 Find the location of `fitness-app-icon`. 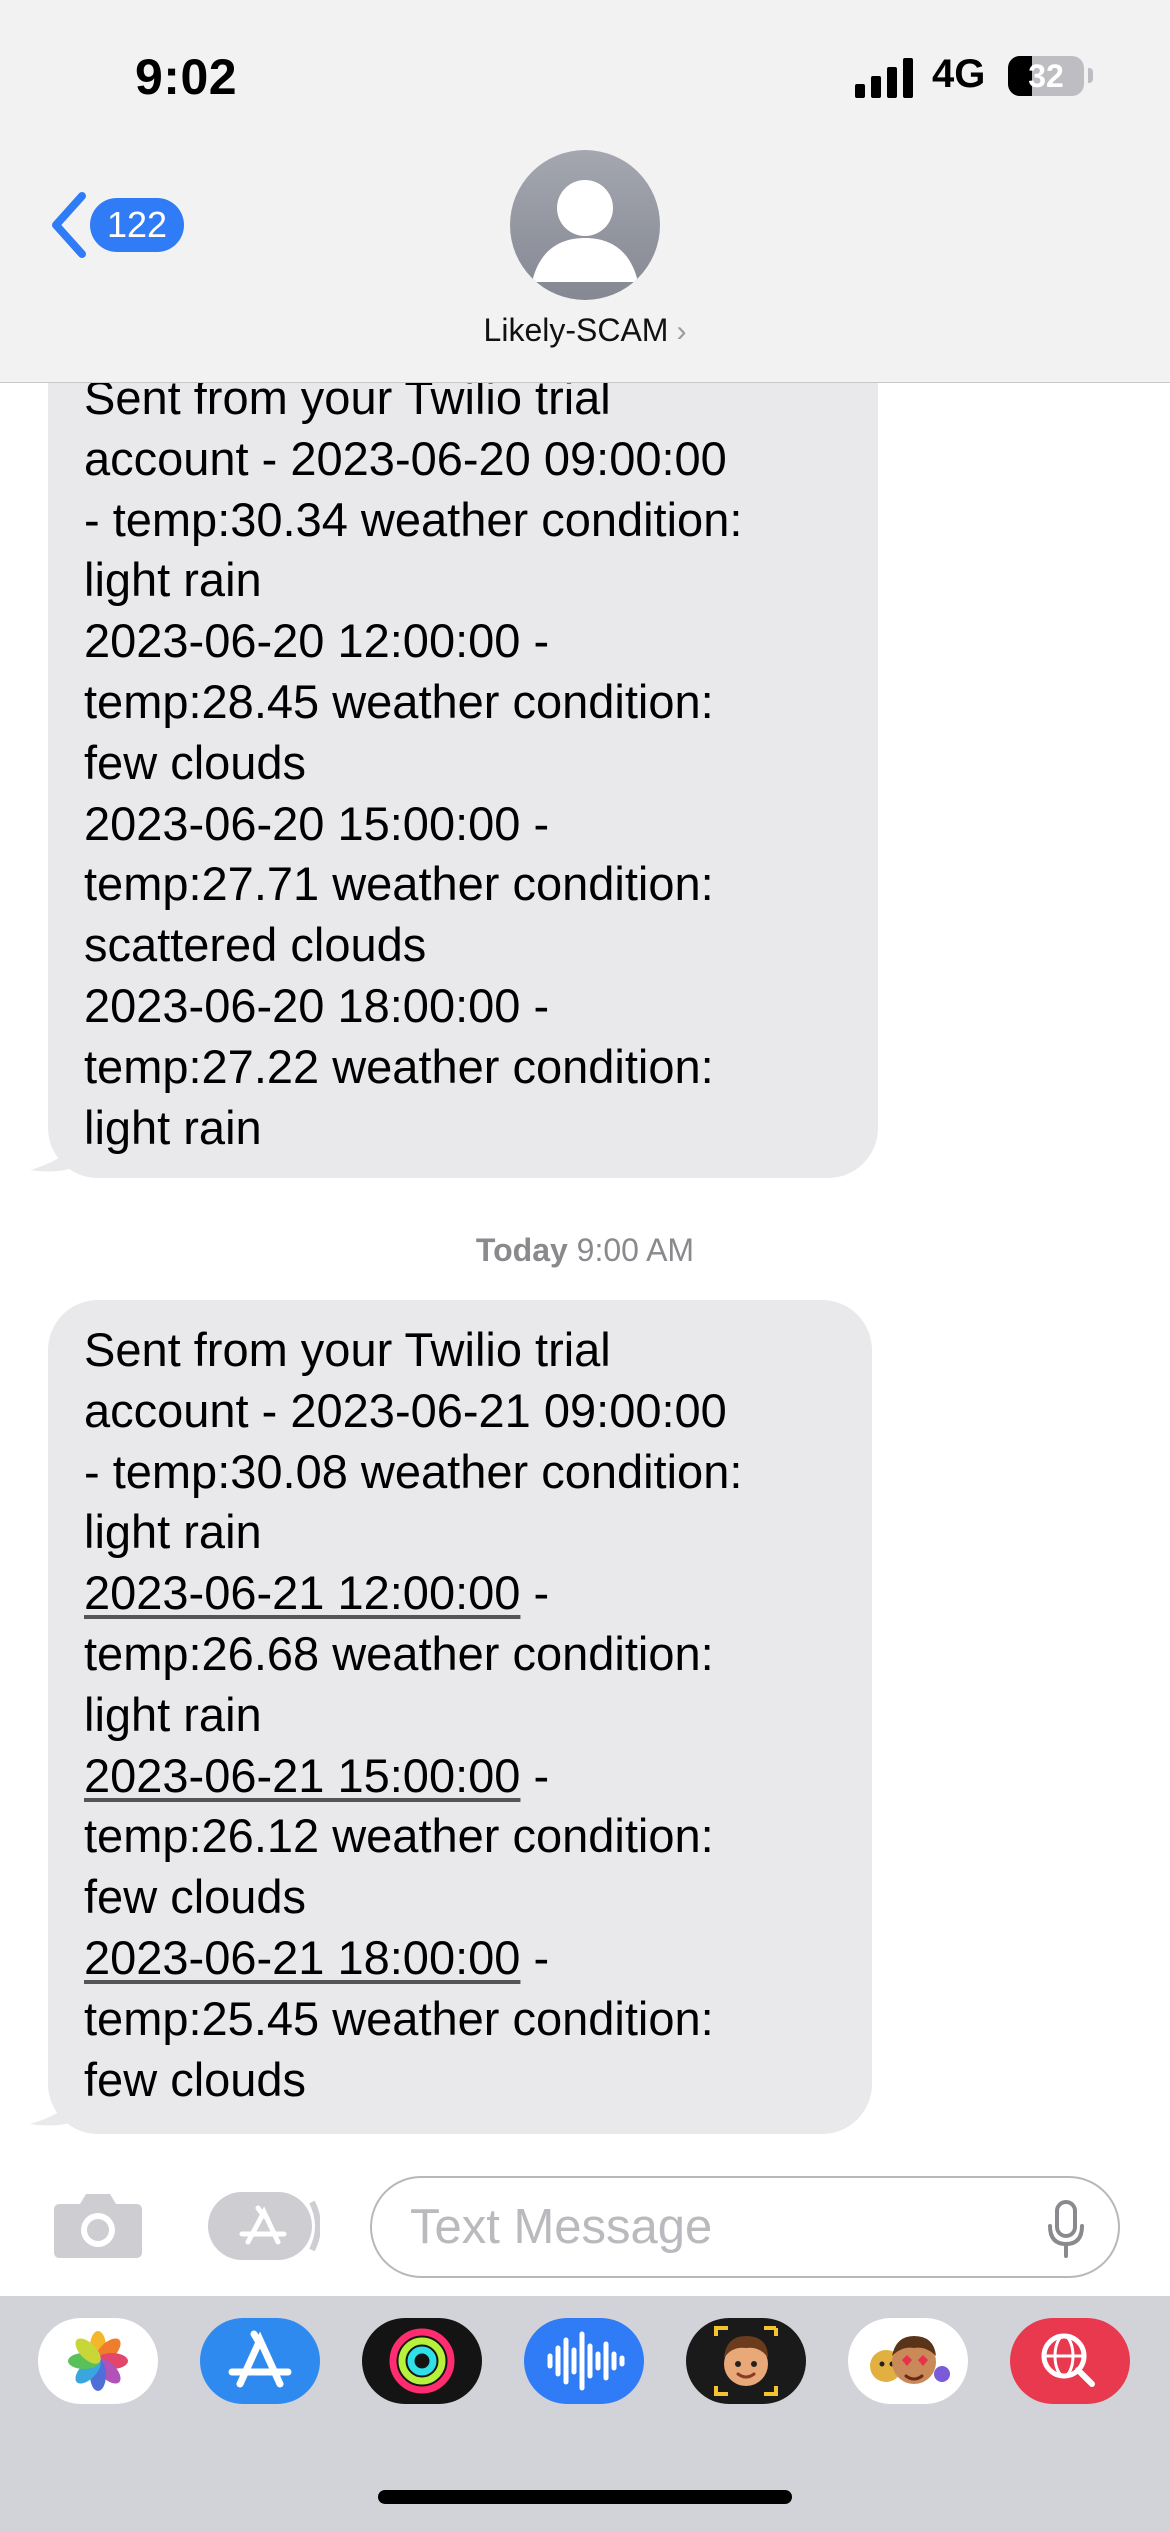

fitness-app-icon is located at coordinates (422, 2361).